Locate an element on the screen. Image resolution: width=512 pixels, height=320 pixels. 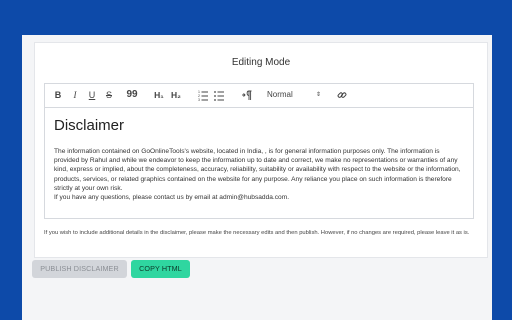
heading-1-icon: H₁ is located at coordinates (159, 95).